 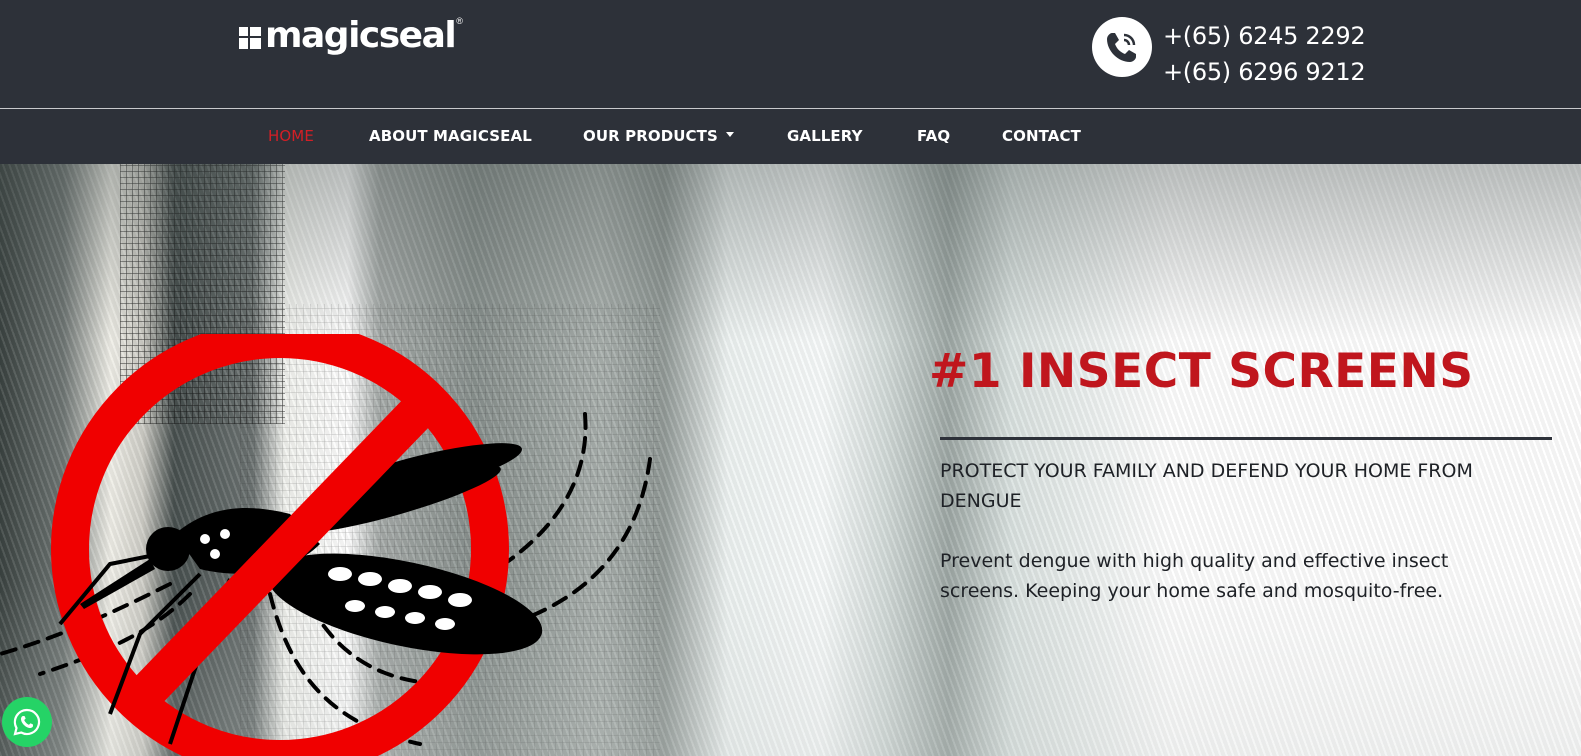 What do you see at coordinates (650, 136) in the screenshot?
I see `nav-item-our-products-label: OUR PRODUCTS` at bounding box center [650, 136].